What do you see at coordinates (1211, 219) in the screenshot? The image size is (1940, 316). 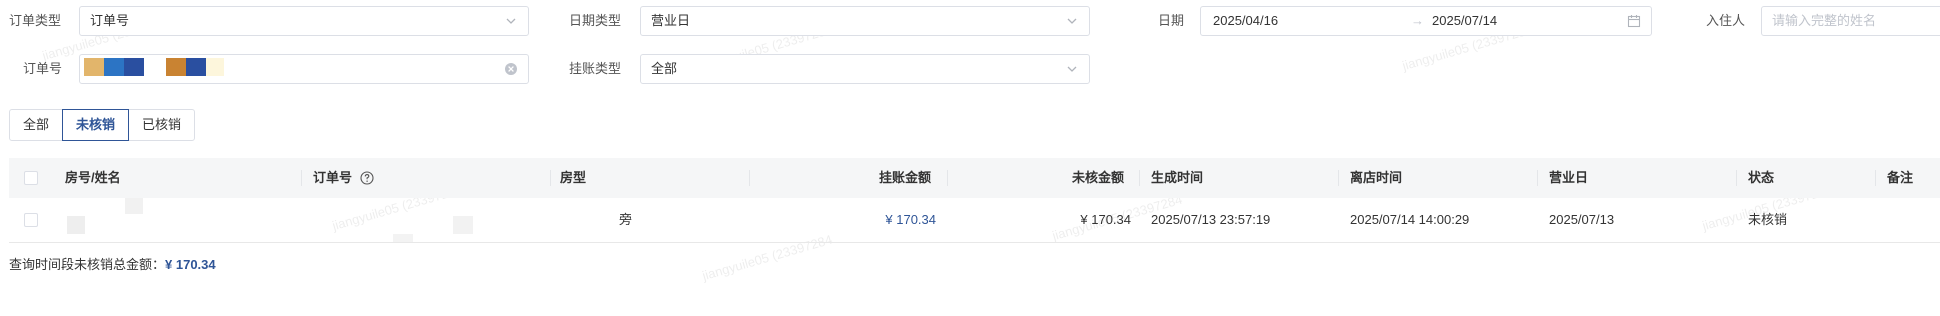 I see `created-time: 2025/07/13 23:57:19` at bounding box center [1211, 219].